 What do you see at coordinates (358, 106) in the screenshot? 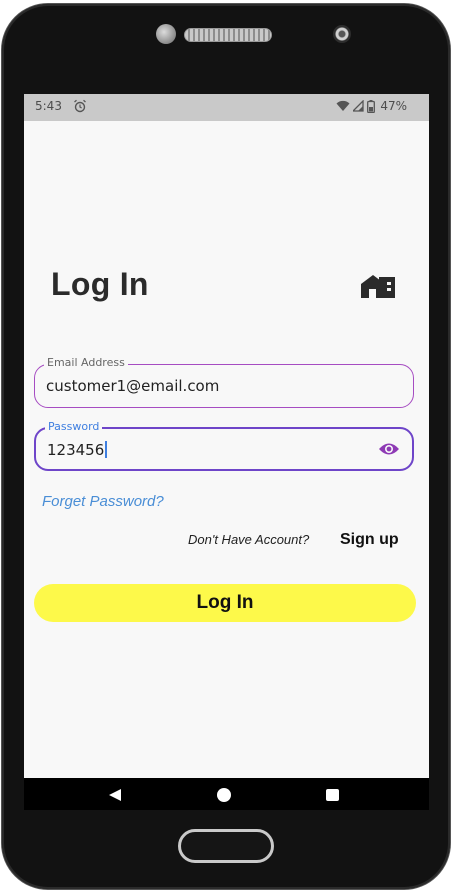
I see `cell-signal-icon` at bounding box center [358, 106].